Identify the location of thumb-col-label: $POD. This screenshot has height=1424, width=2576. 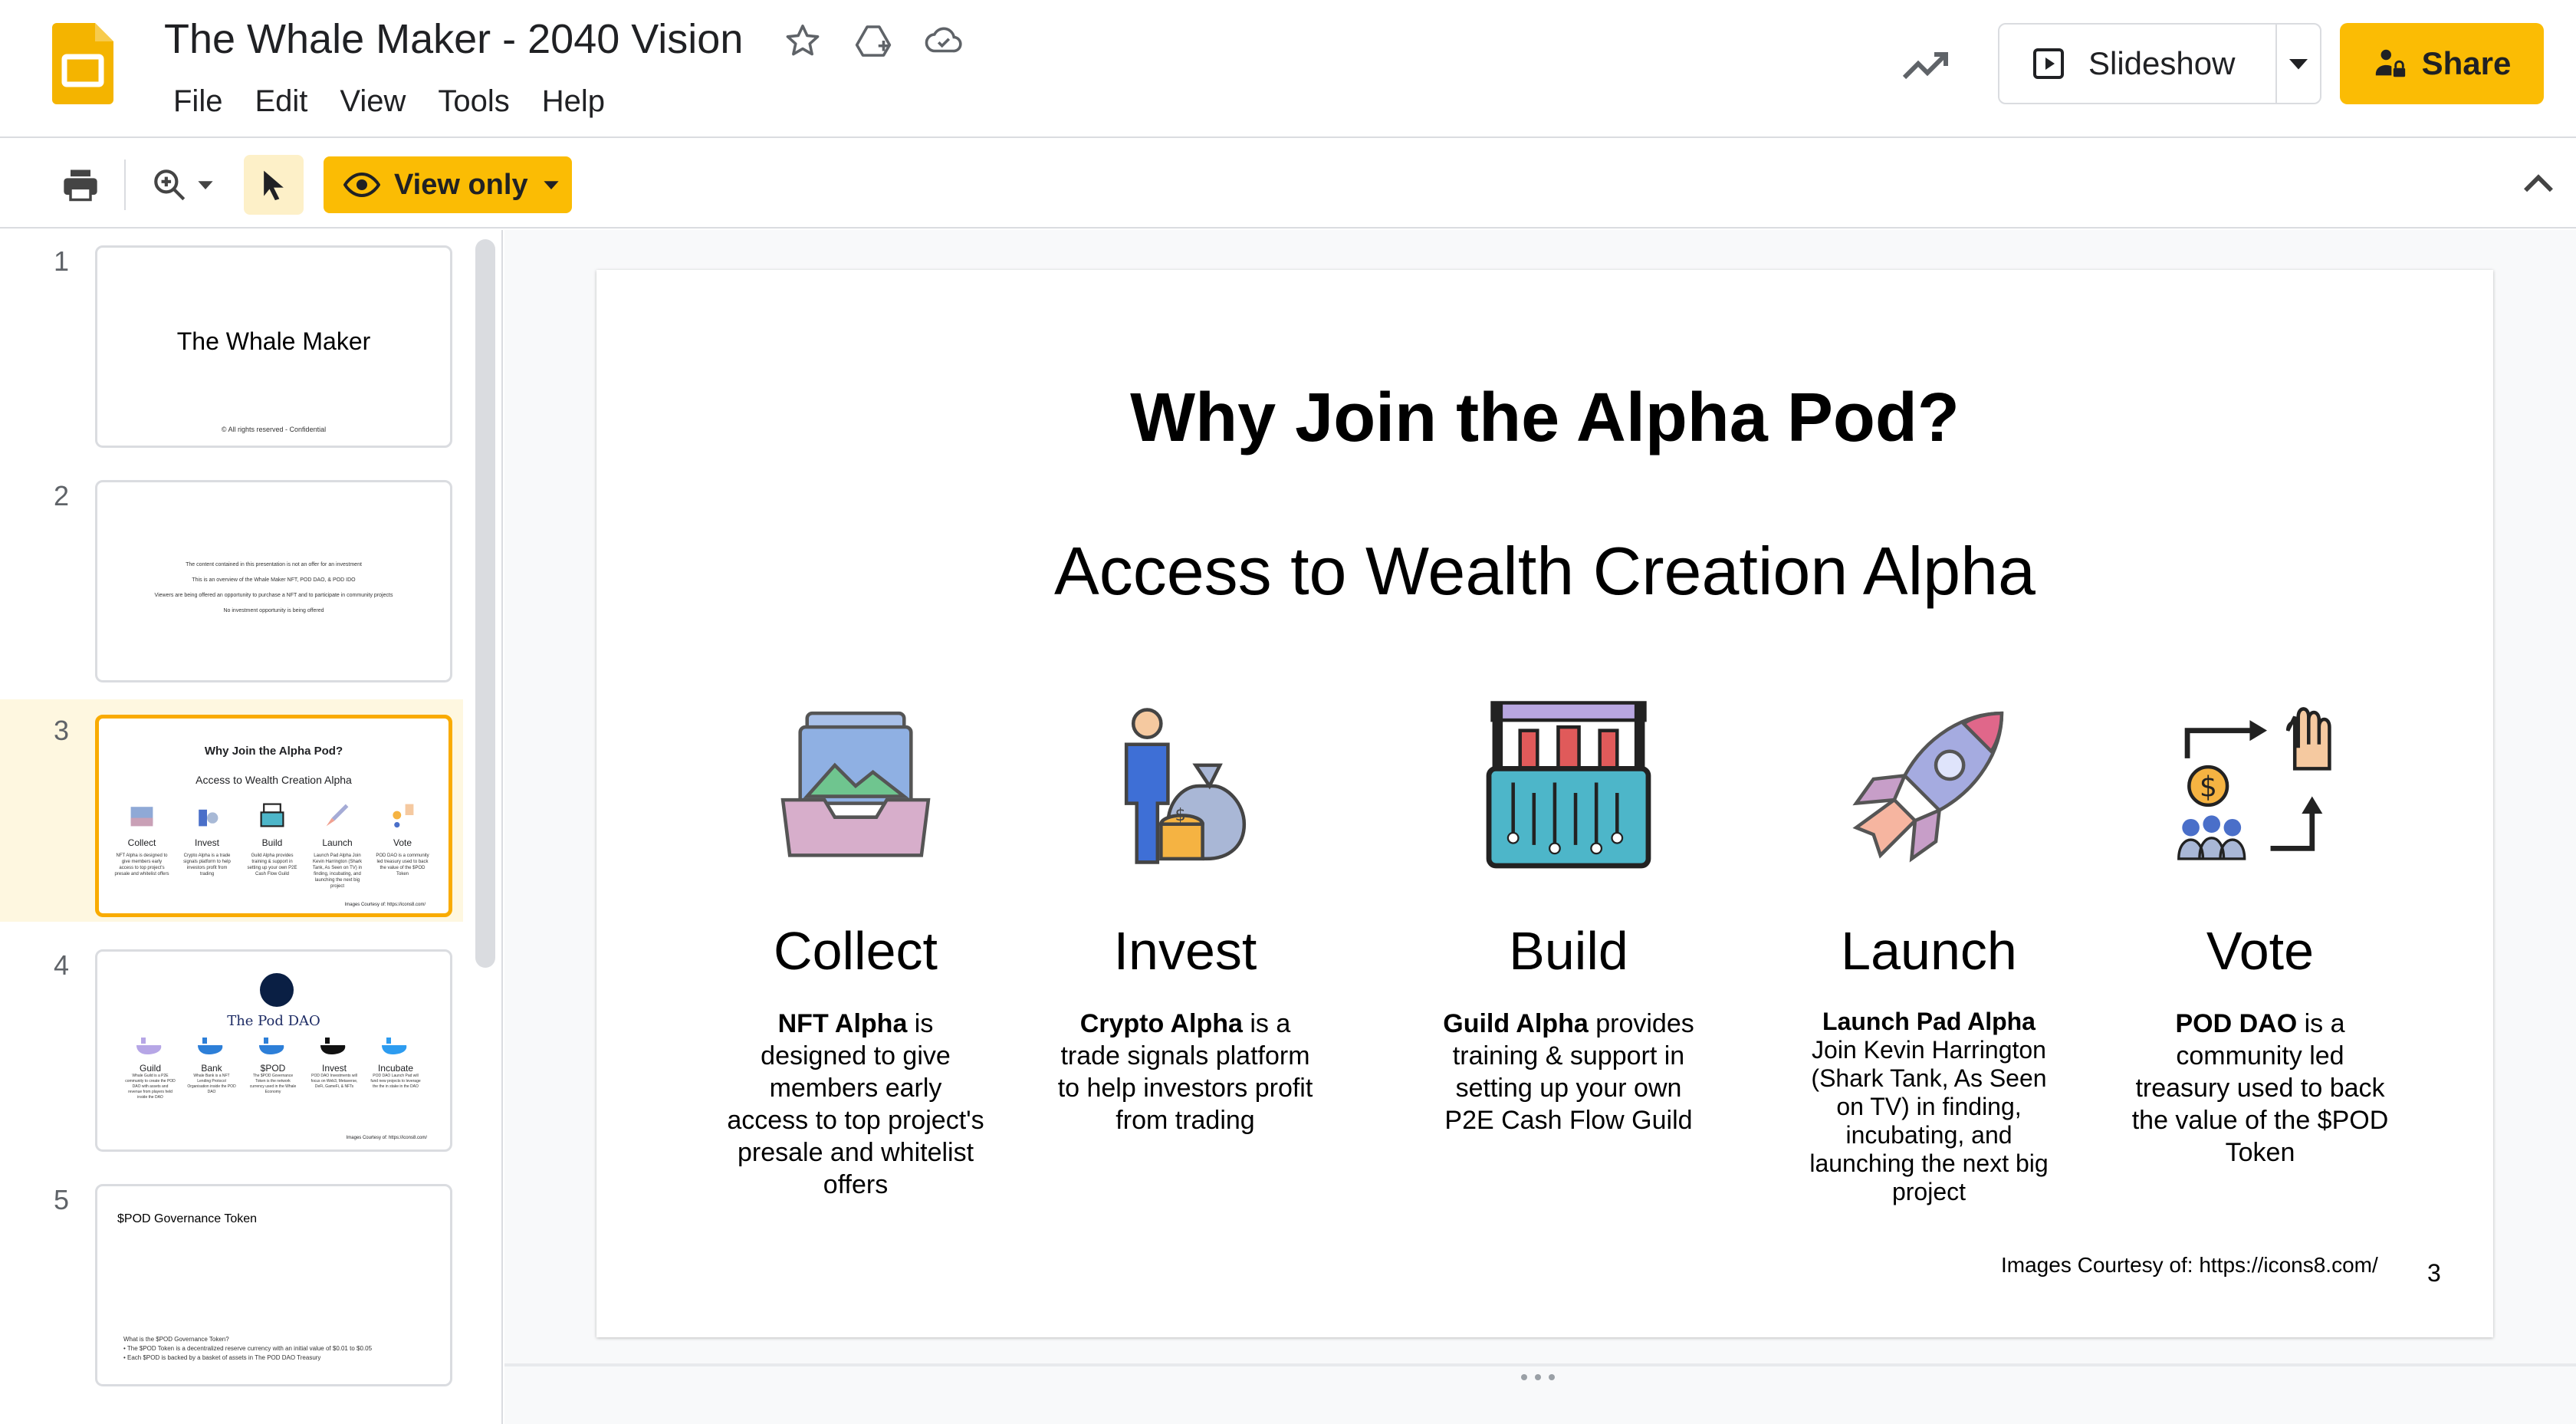
(273, 1068).